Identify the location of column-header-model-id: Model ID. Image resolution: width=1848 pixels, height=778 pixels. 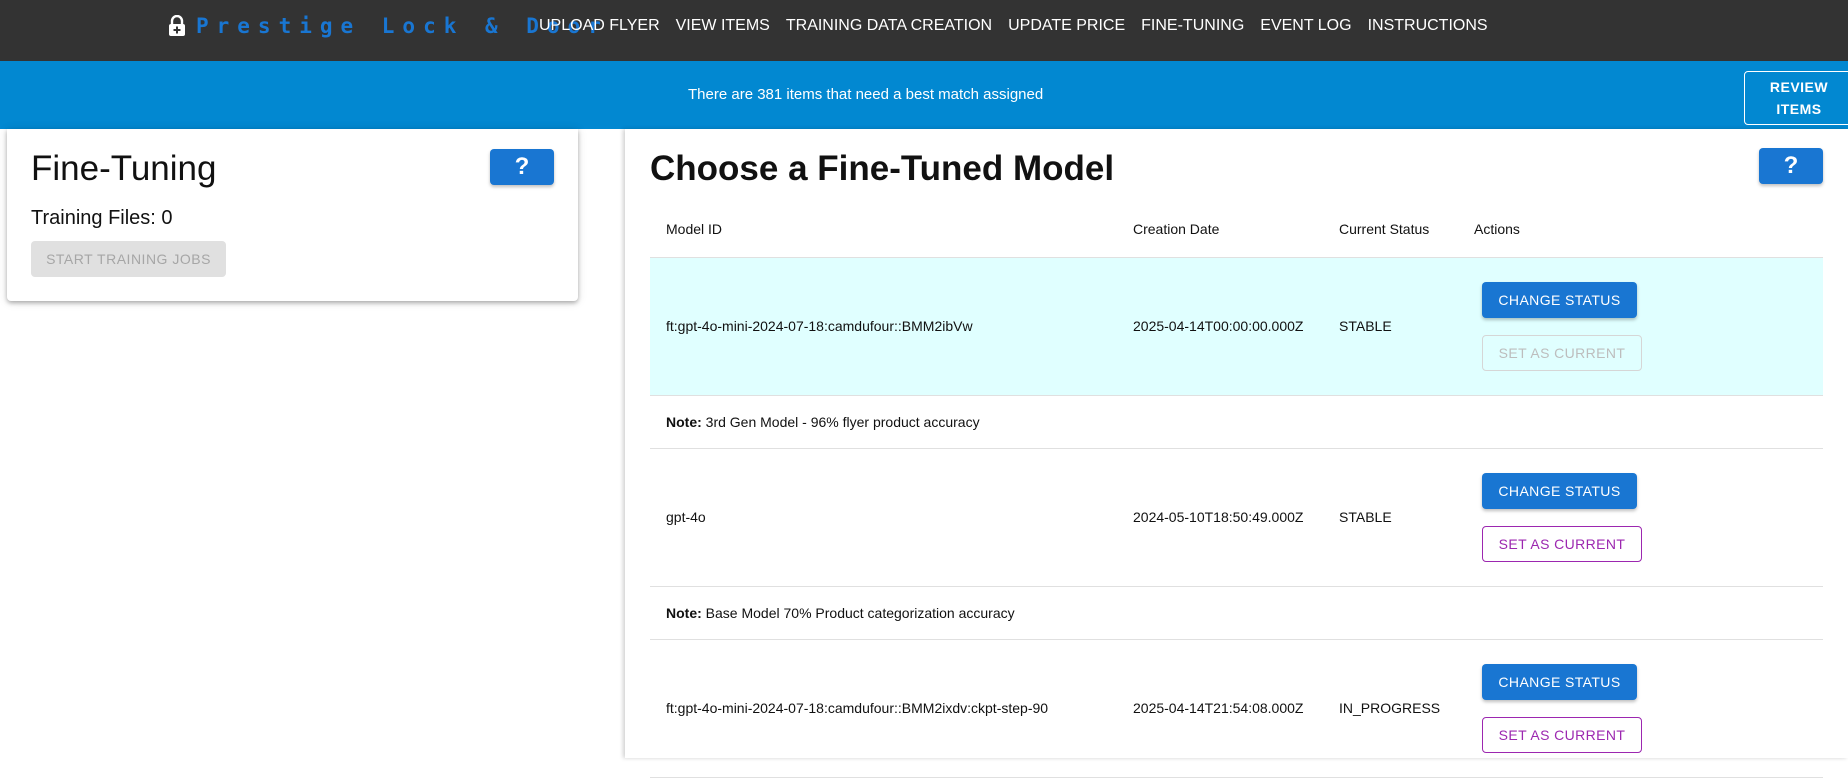
(694, 229).